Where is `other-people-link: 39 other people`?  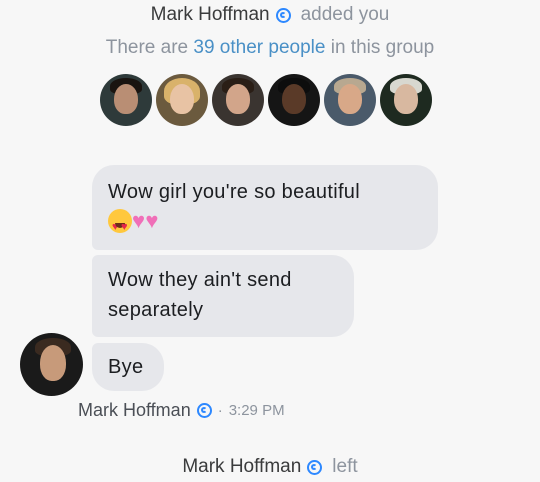
other-people-link: 39 other people is located at coordinates (259, 47).